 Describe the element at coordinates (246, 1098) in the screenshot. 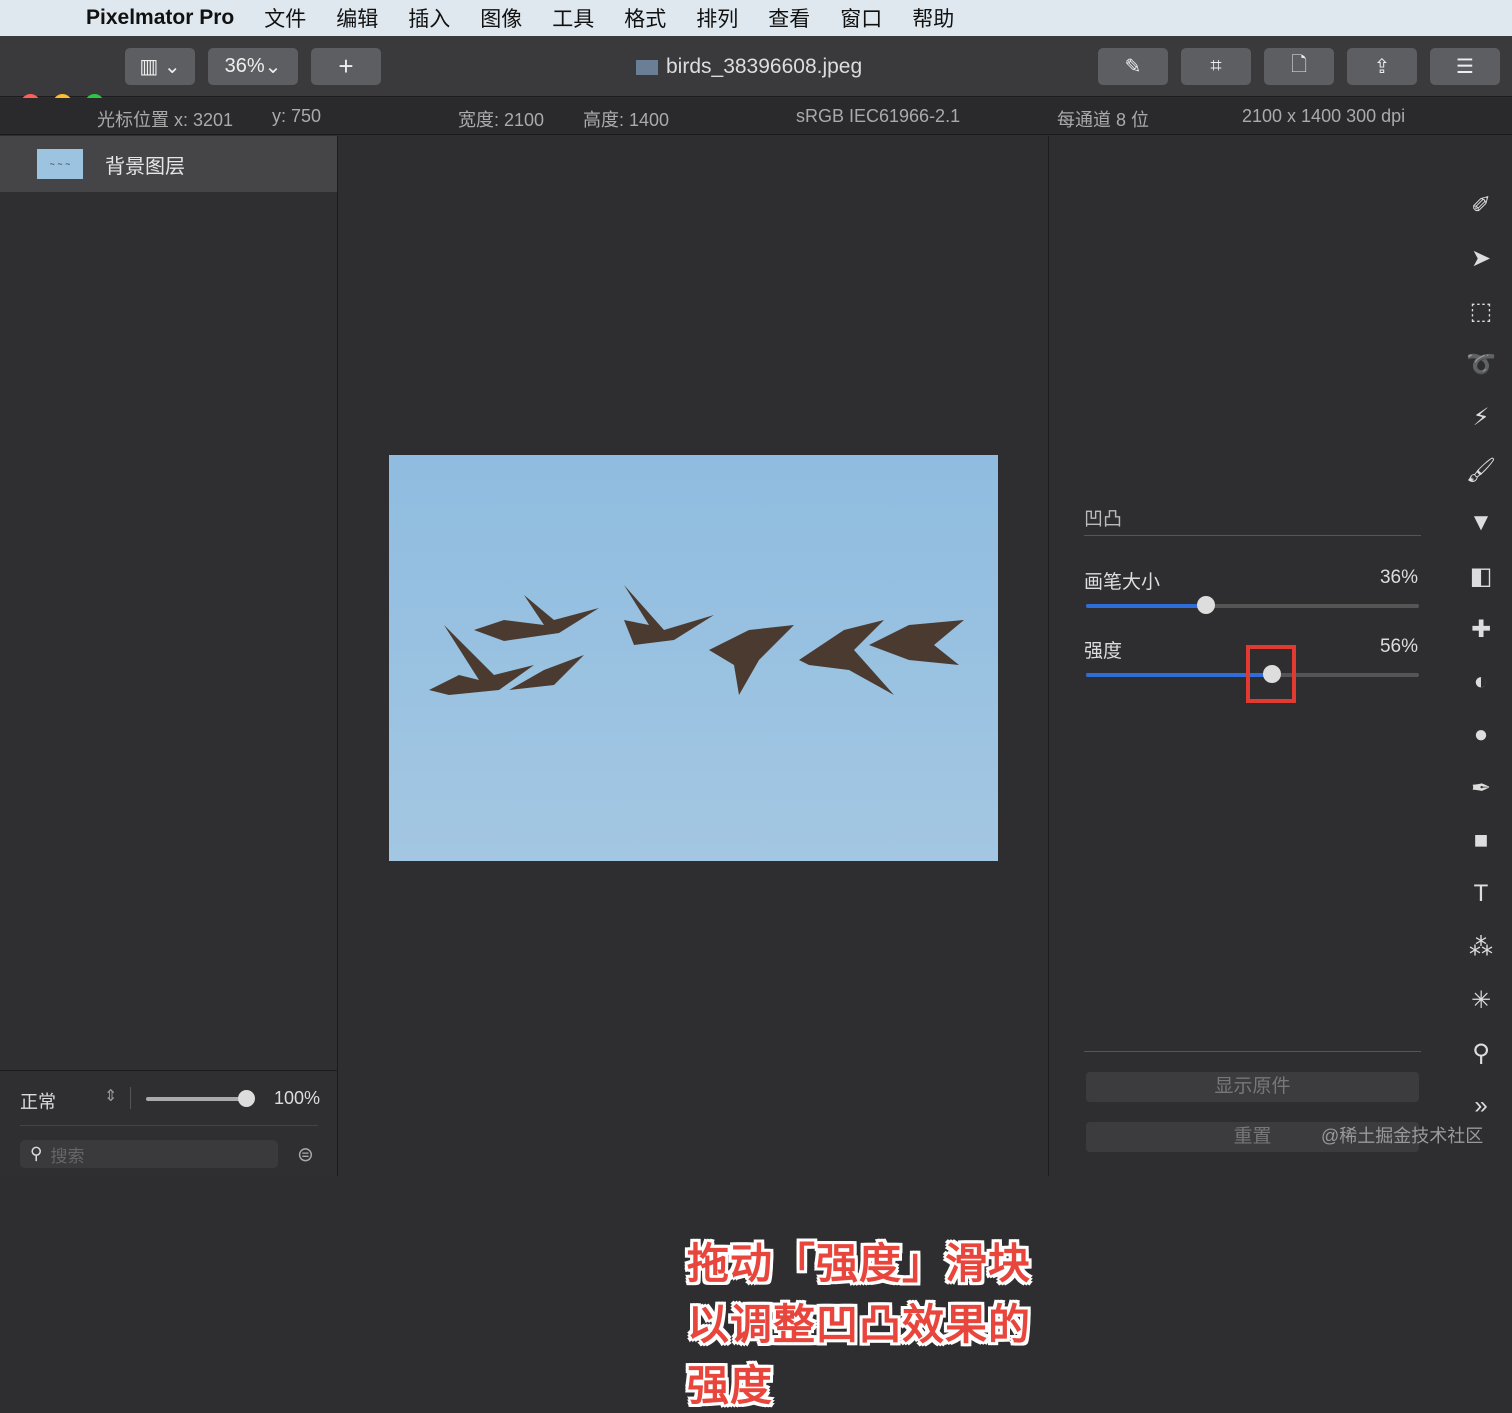

I see `opacity-slider-knob` at that location.